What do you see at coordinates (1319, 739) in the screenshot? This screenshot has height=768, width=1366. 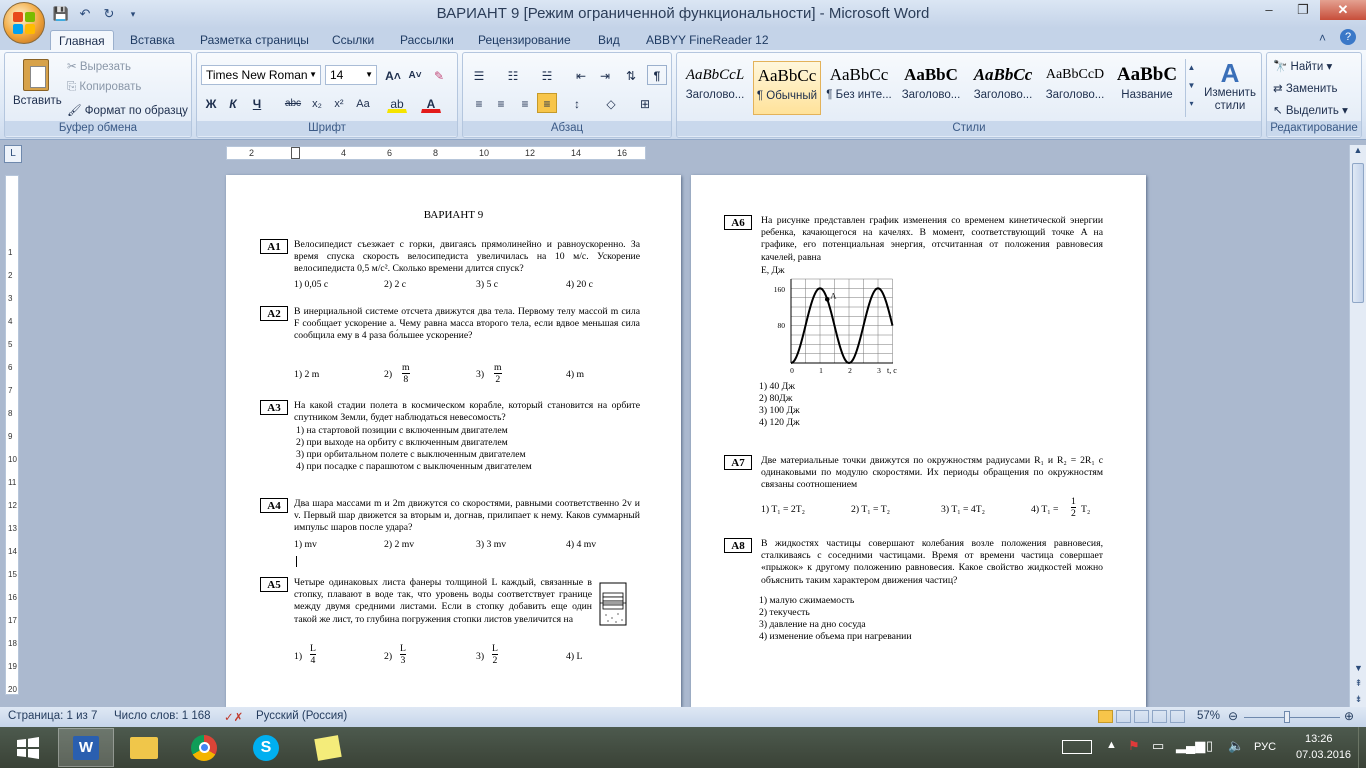 I see `clock-time: 13:26` at bounding box center [1319, 739].